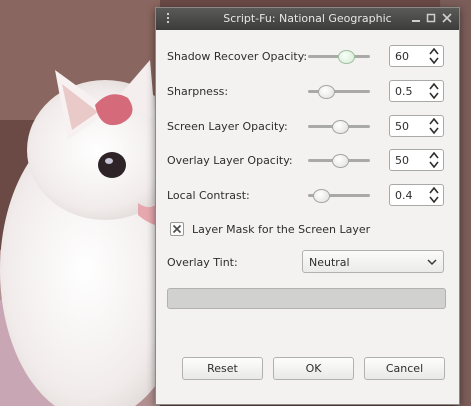 The image size is (471, 406). I want to click on overlay-layer-opacity-slider, so click(339, 161).